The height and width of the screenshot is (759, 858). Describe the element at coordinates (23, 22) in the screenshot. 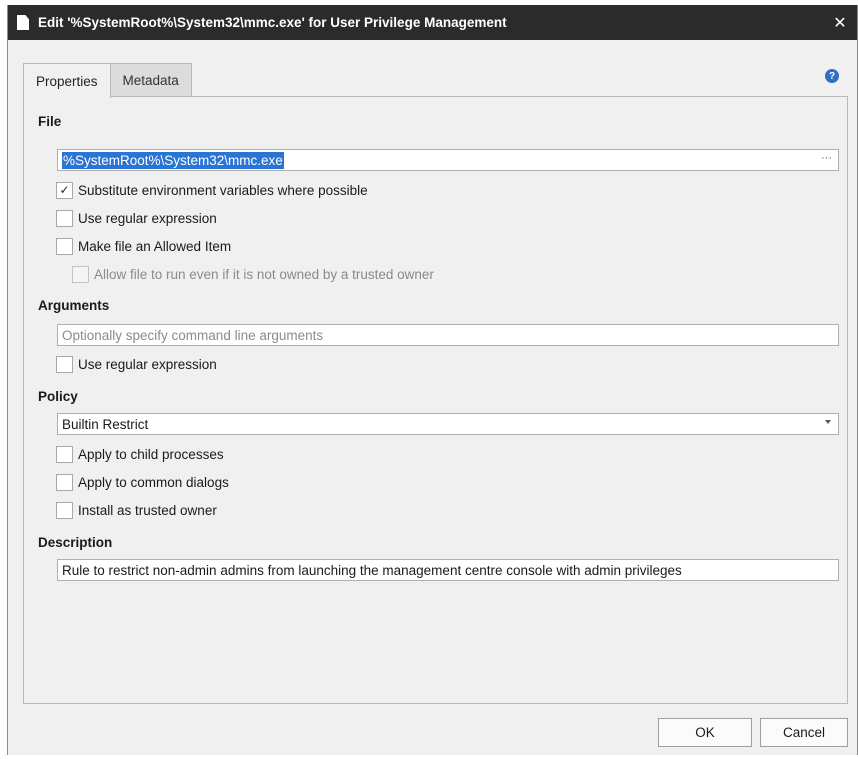

I see `document-icon` at that location.